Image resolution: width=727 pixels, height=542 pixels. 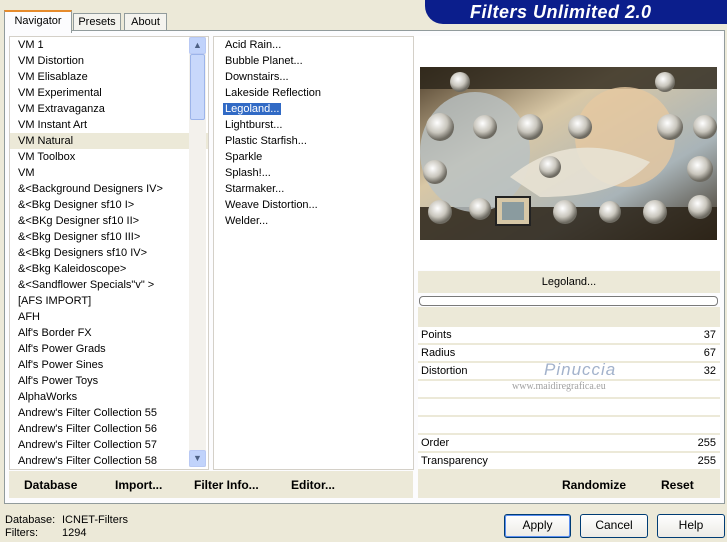 I want to click on filter-item: Lakeside Reflection, so click(x=313, y=93).